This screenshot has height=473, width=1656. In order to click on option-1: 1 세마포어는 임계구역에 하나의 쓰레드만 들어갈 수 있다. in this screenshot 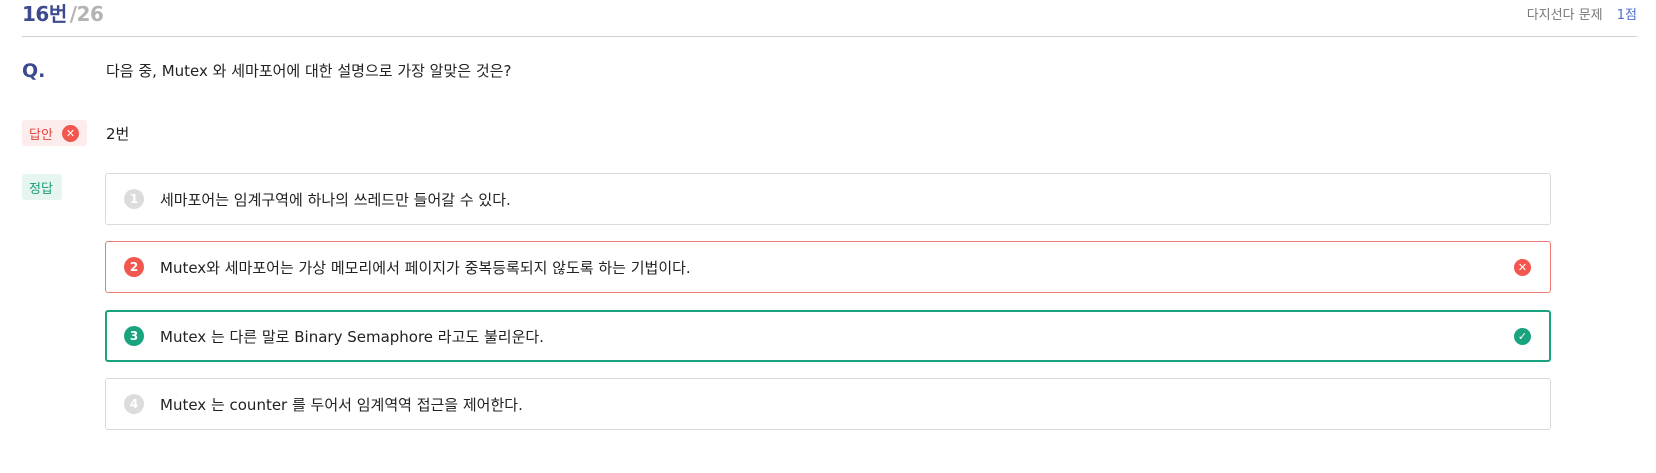, I will do `click(828, 199)`.